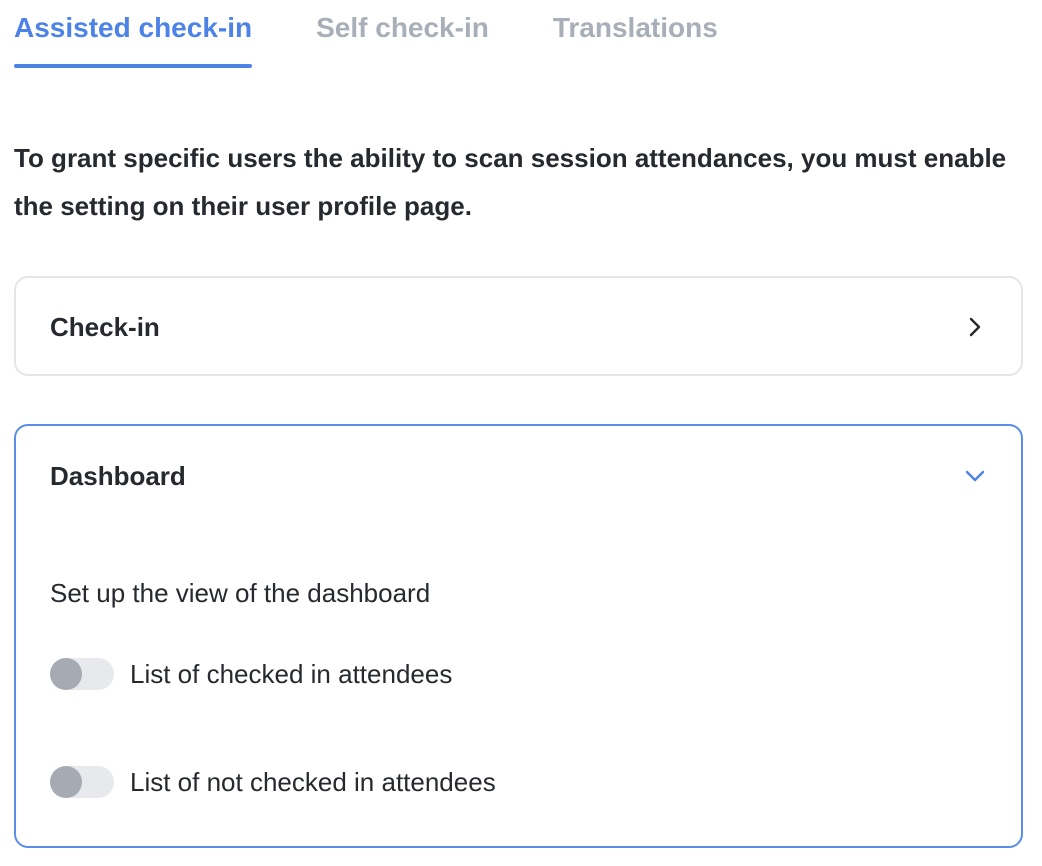  I want to click on tab-assisted-check-in: Assisted check-in, so click(133, 34).